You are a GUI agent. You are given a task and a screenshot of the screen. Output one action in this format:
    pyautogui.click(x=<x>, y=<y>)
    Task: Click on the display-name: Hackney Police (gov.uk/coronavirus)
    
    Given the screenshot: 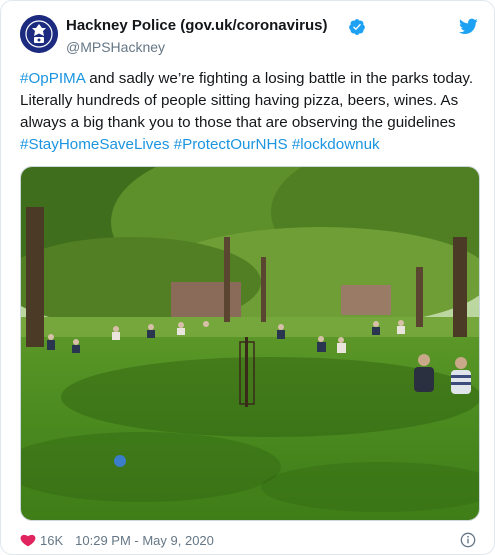 What is the action you would take?
    pyautogui.click(x=196, y=25)
    